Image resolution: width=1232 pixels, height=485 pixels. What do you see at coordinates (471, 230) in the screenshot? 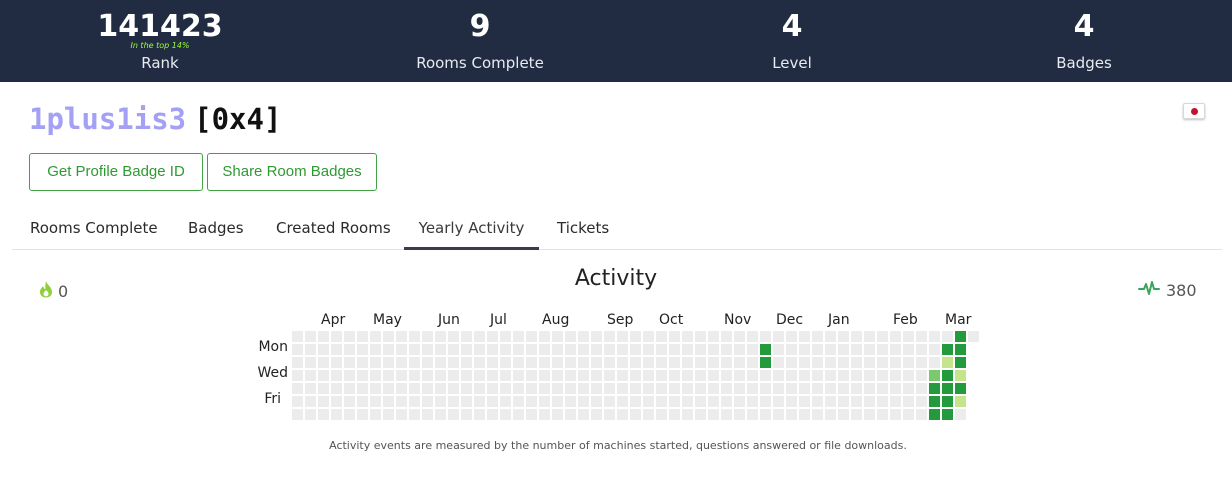
I see `tab-yearly-activity: Yearly Activity` at bounding box center [471, 230].